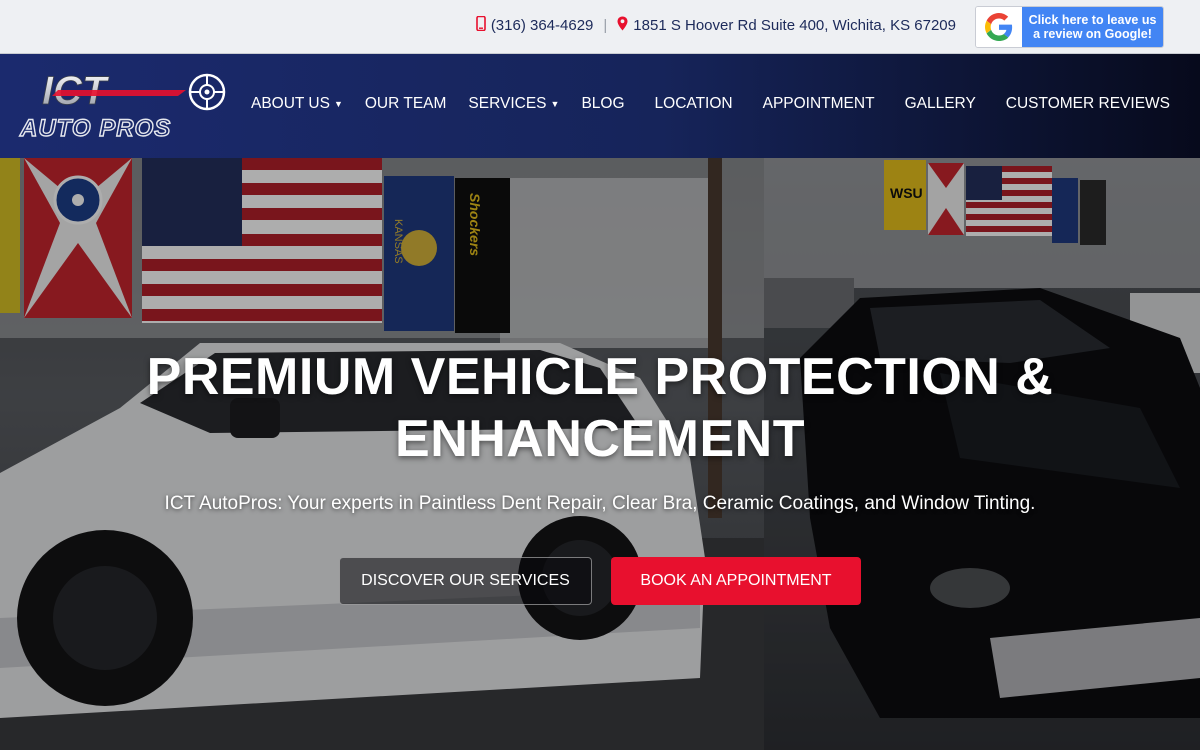 Image resolution: width=1200 pixels, height=750 pixels. What do you see at coordinates (542, 25) in the screenshot?
I see `phone-number: (316) 364-4629` at bounding box center [542, 25].